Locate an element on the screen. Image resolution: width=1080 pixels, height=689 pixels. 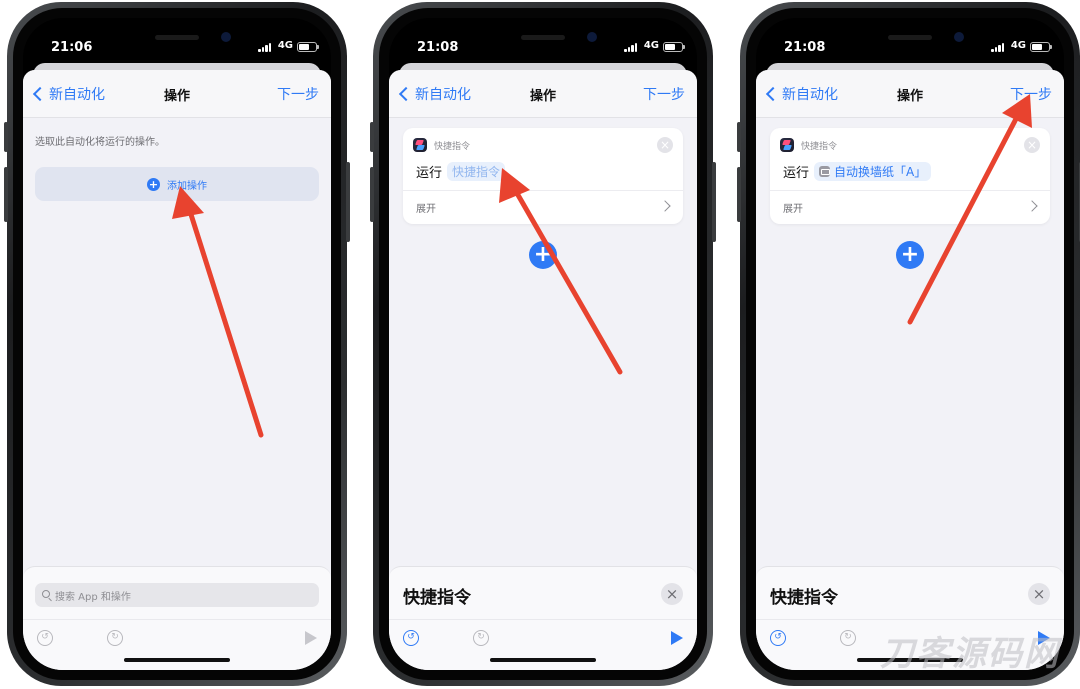
shortcuts-panel: 快捷指令 × ↺ ↻ is located at coordinates (543, 618).